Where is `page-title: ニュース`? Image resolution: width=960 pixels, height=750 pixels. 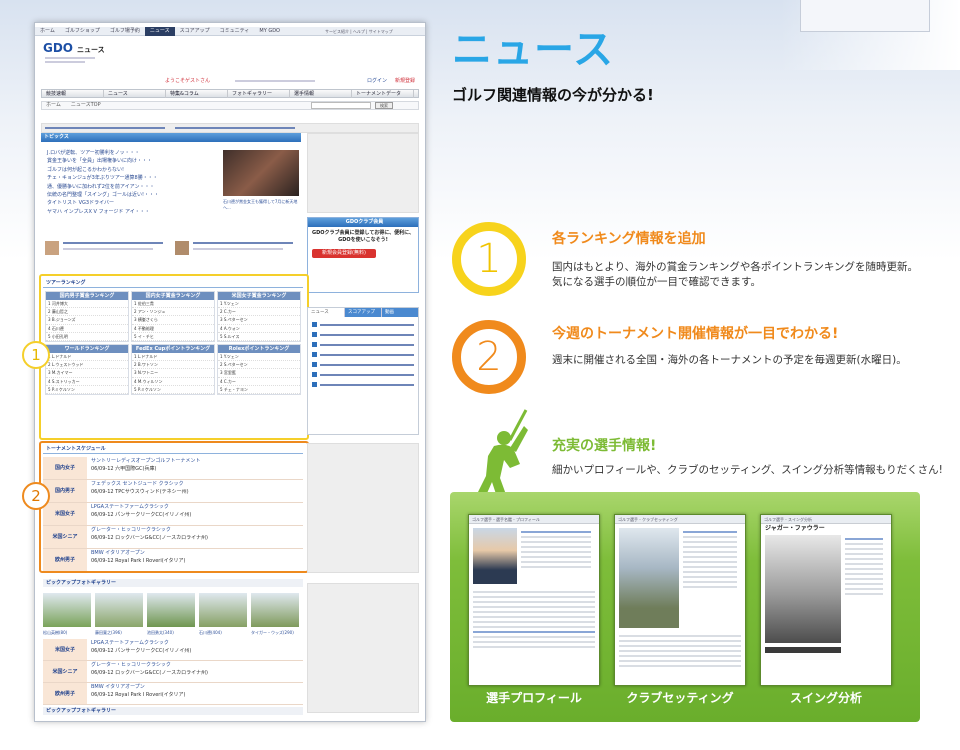 page-title: ニュース is located at coordinates (533, 50).